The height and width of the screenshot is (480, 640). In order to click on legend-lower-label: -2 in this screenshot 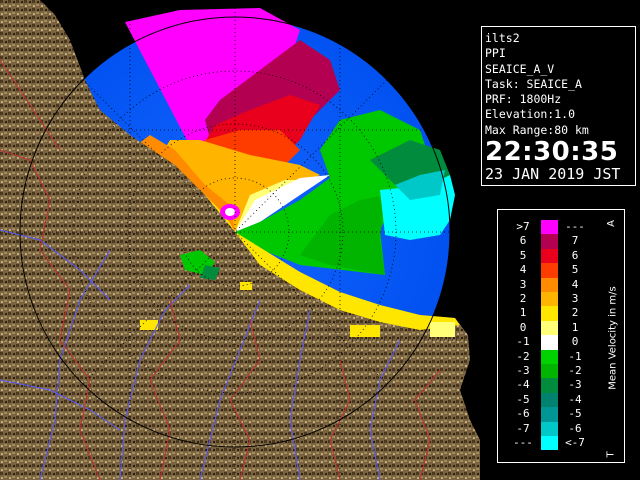, I will do `click(523, 356)`.